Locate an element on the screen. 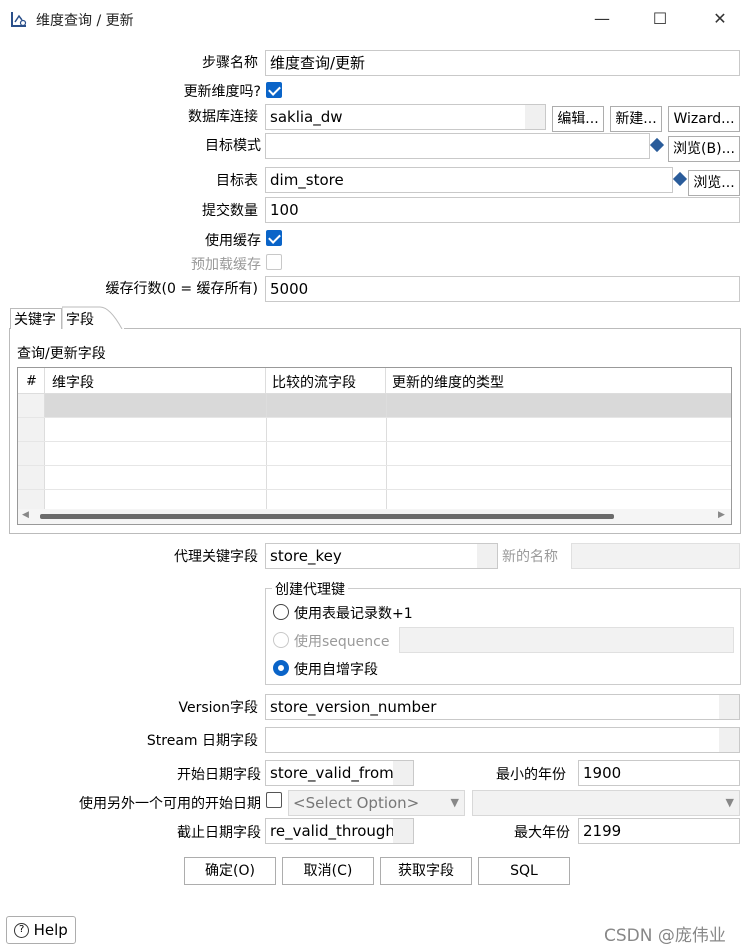 This screenshot has width=750, height=951. sql-button: SQL is located at coordinates (524, 871).